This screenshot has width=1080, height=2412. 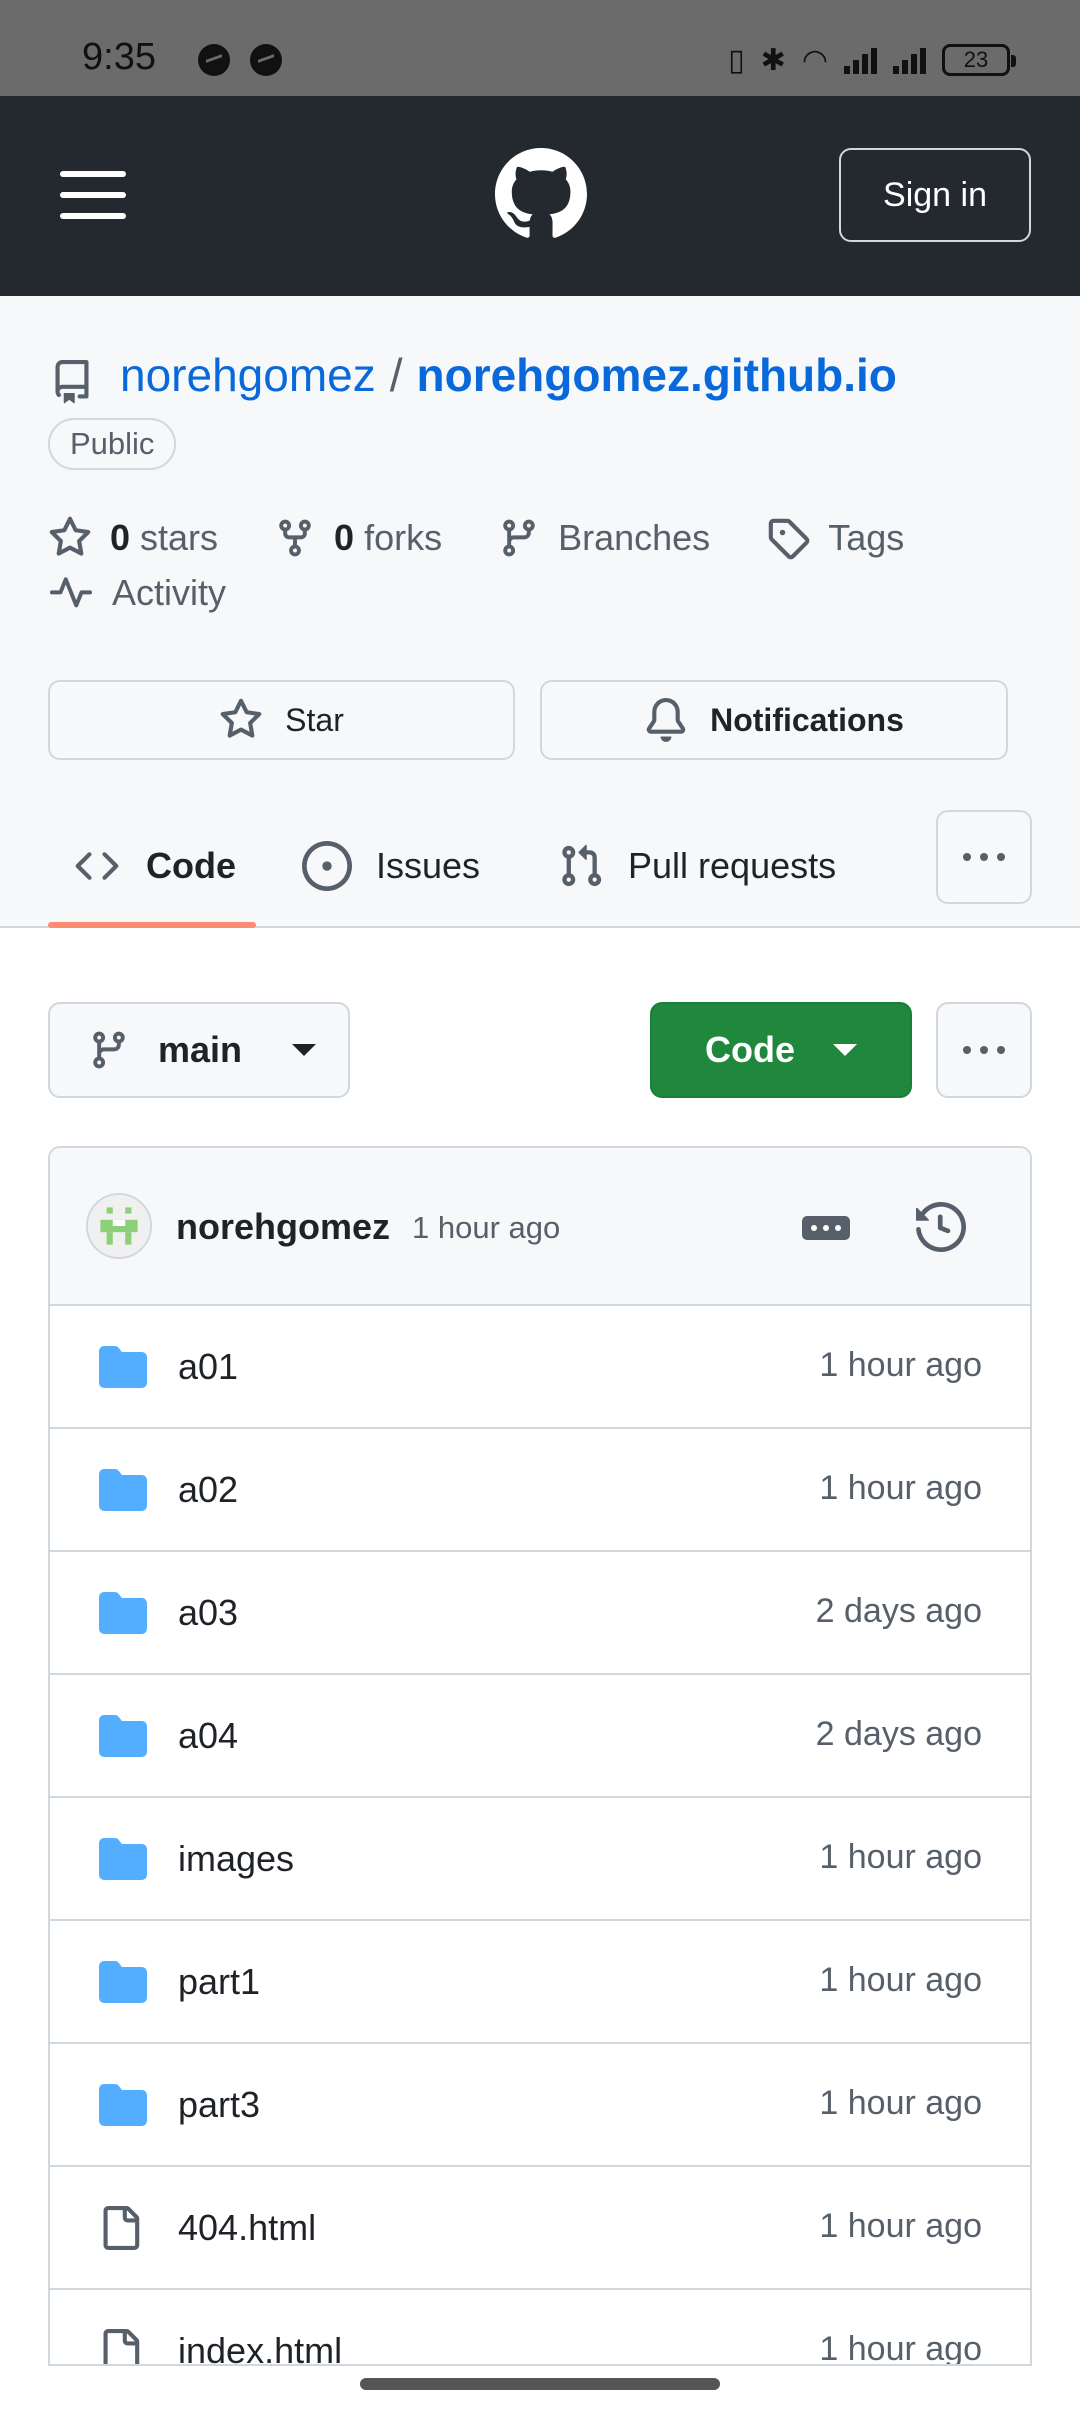 What do you see at coordinates (97, 866) in the screenshot?
I see `code-icon` at bounding box center [97, 866].